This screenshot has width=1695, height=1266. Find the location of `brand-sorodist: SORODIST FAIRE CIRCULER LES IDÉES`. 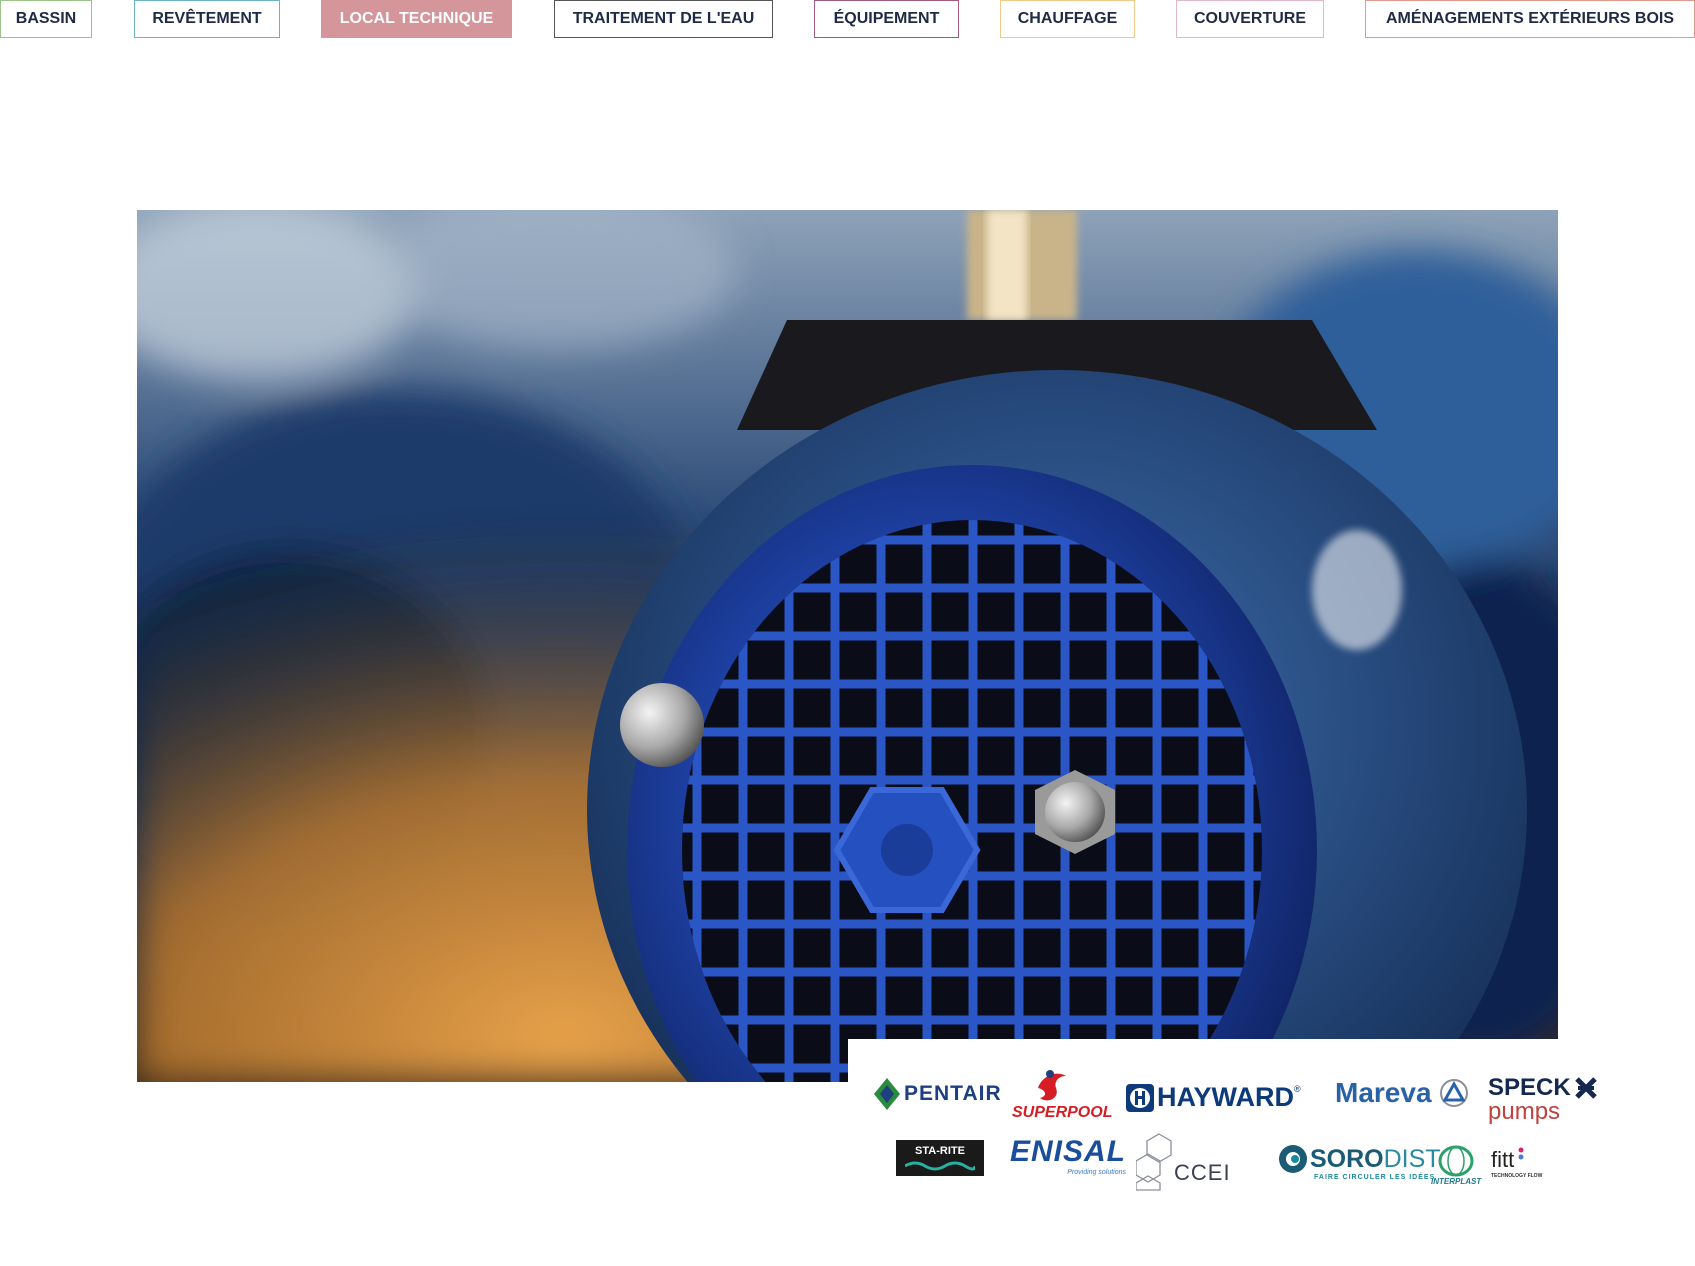

brand-sorodist: SORODIST FAIRE CIRCULER LES IDÉES is located at coordinates (1359, 1162).